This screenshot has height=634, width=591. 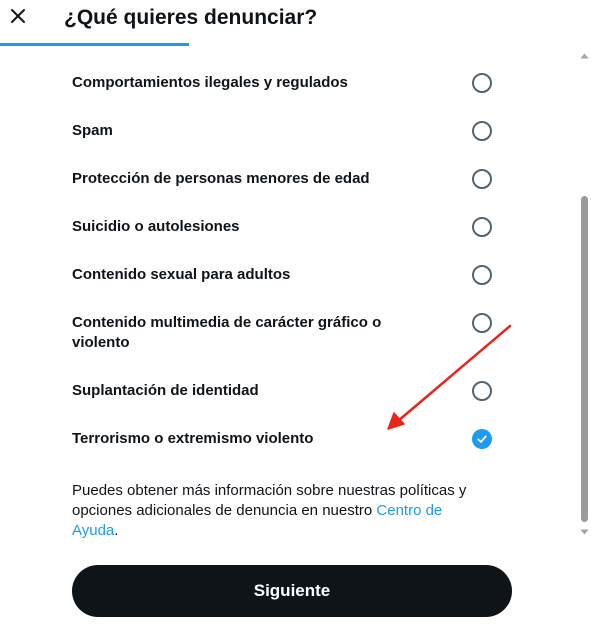 I want to click on close-icon, so click(x=18, y=16).